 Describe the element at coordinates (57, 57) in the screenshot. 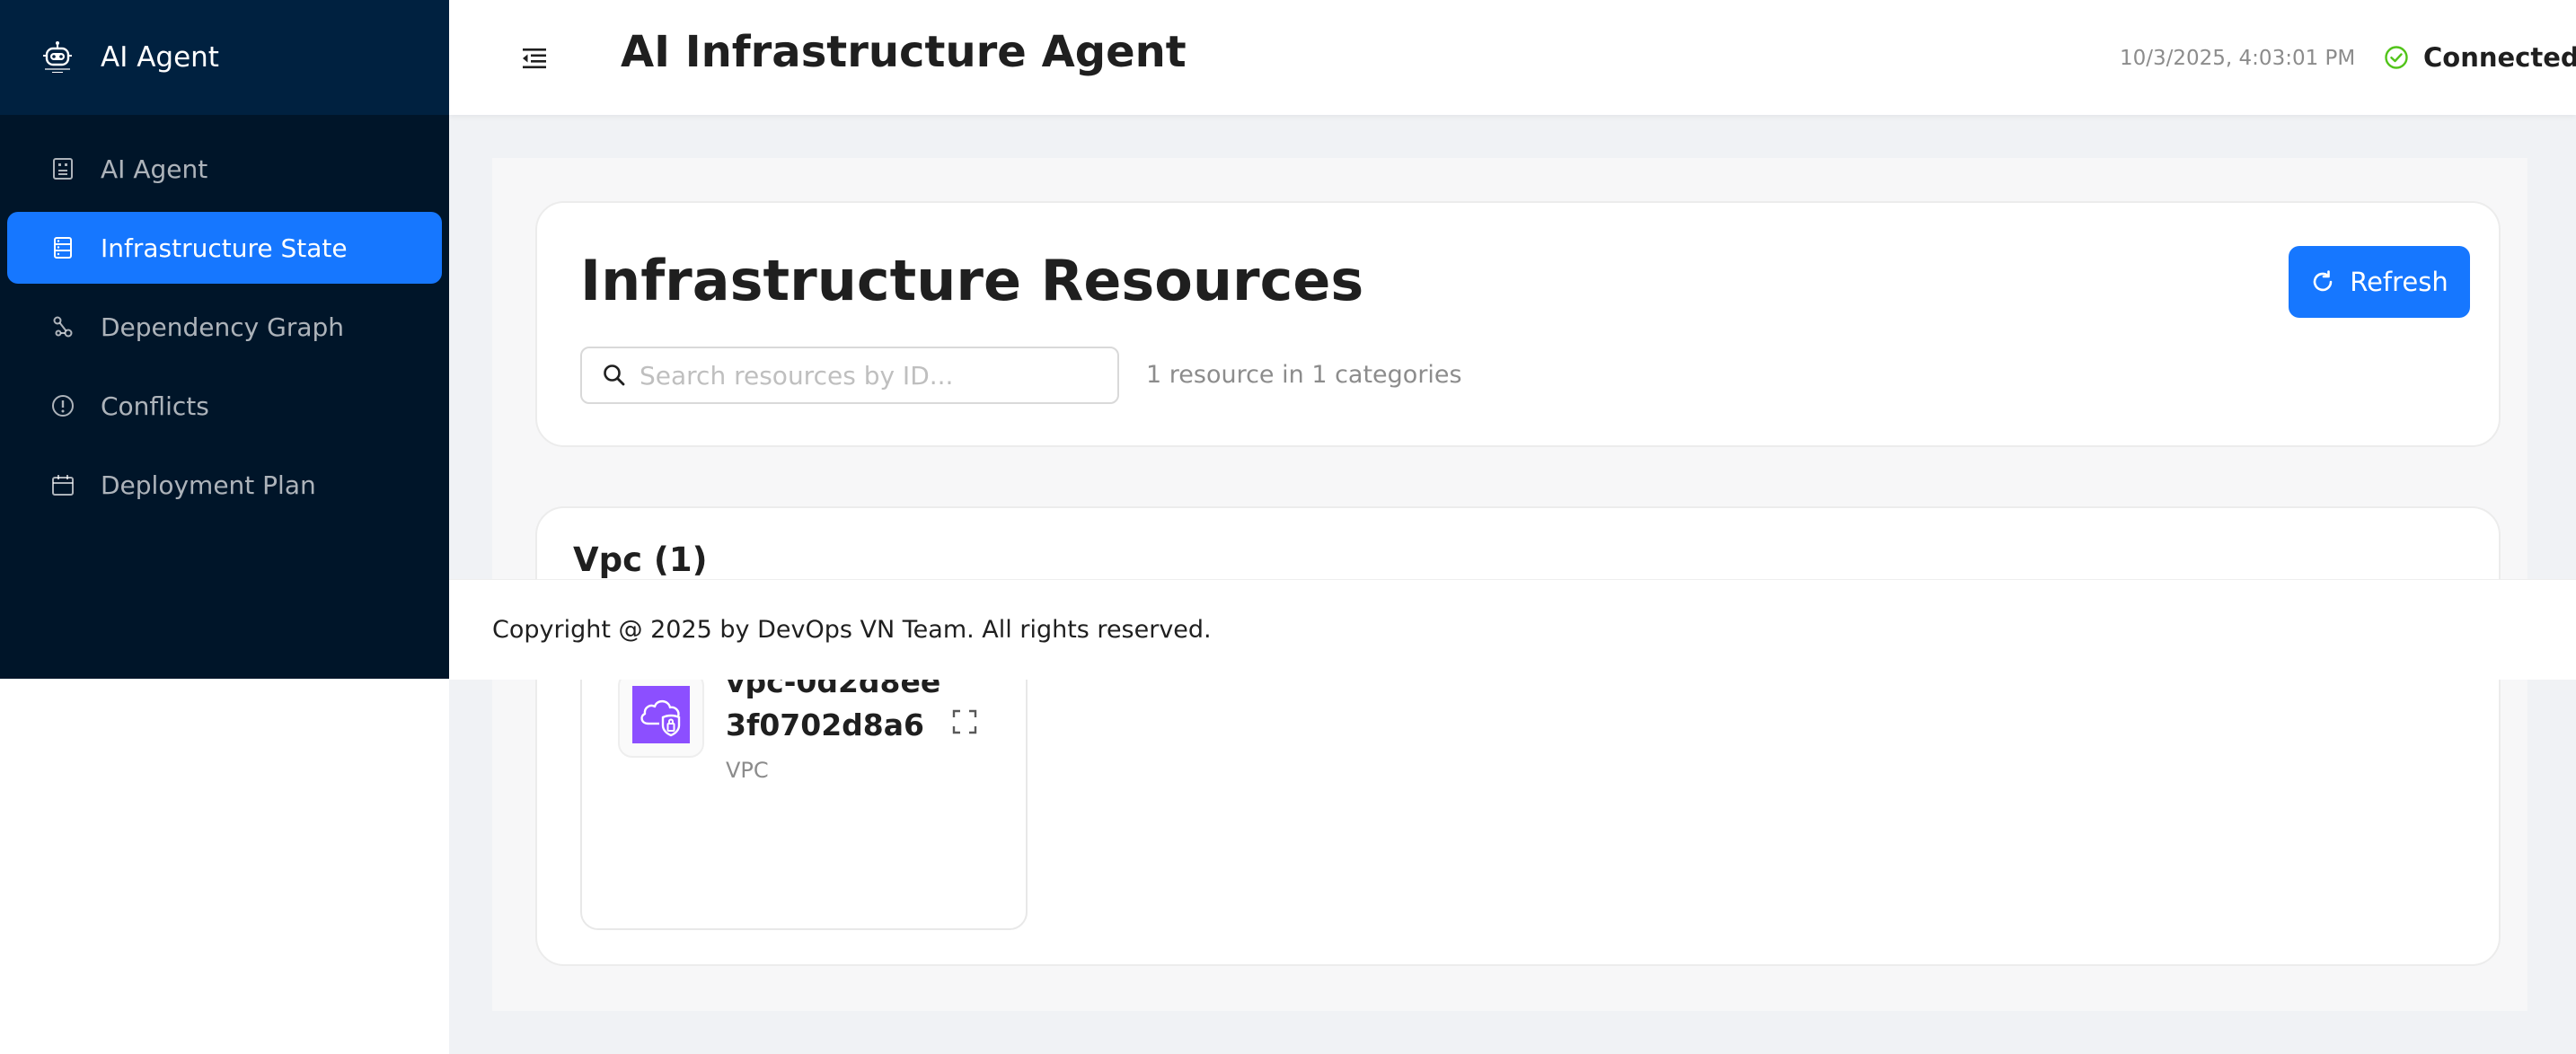

I see `robot-logo-icon` at that location.